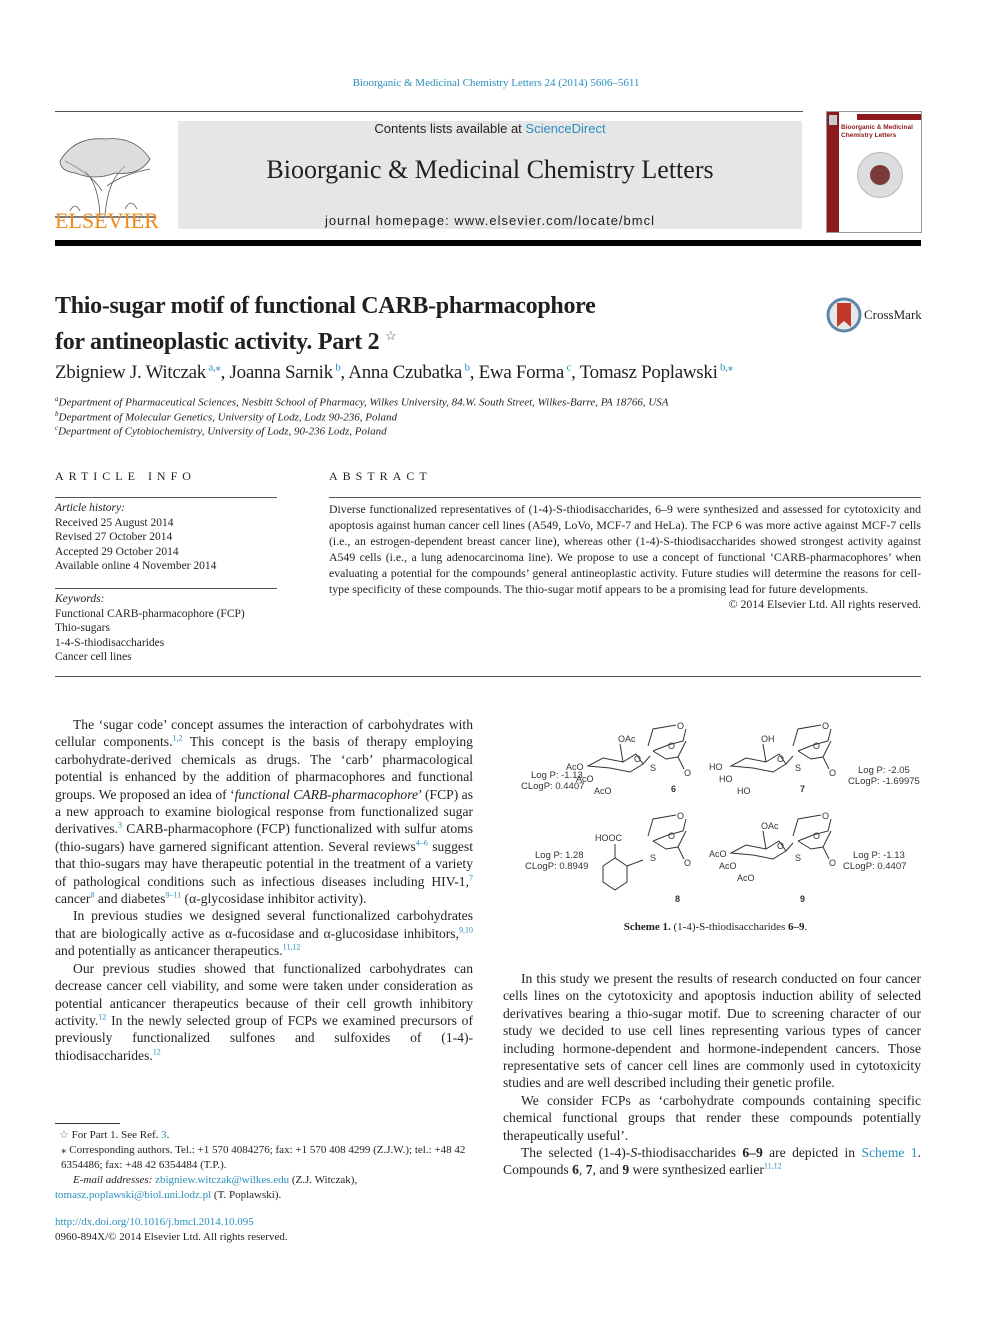  I want to click on abstract-bottom-rule, so click(488, 676).